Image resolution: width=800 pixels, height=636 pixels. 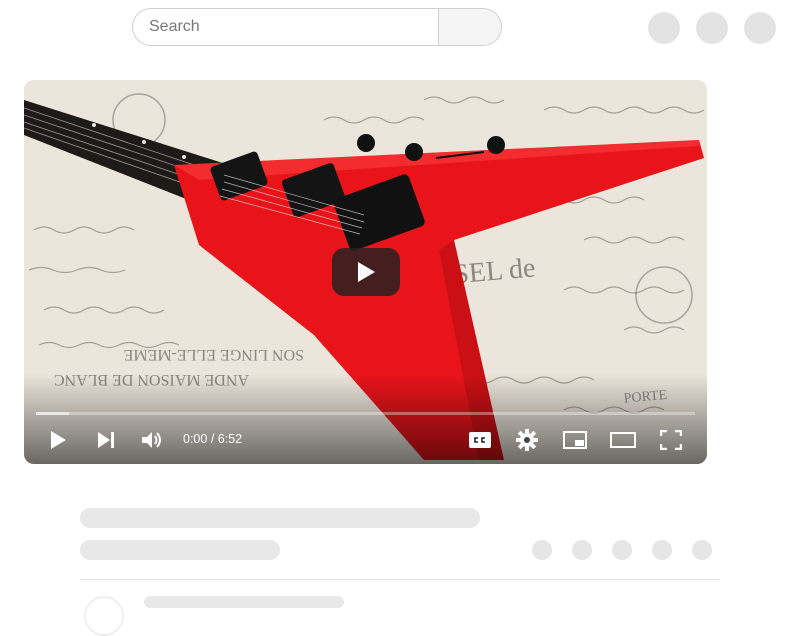 I want to click on search-input: Search, so click(x=285, y=27).